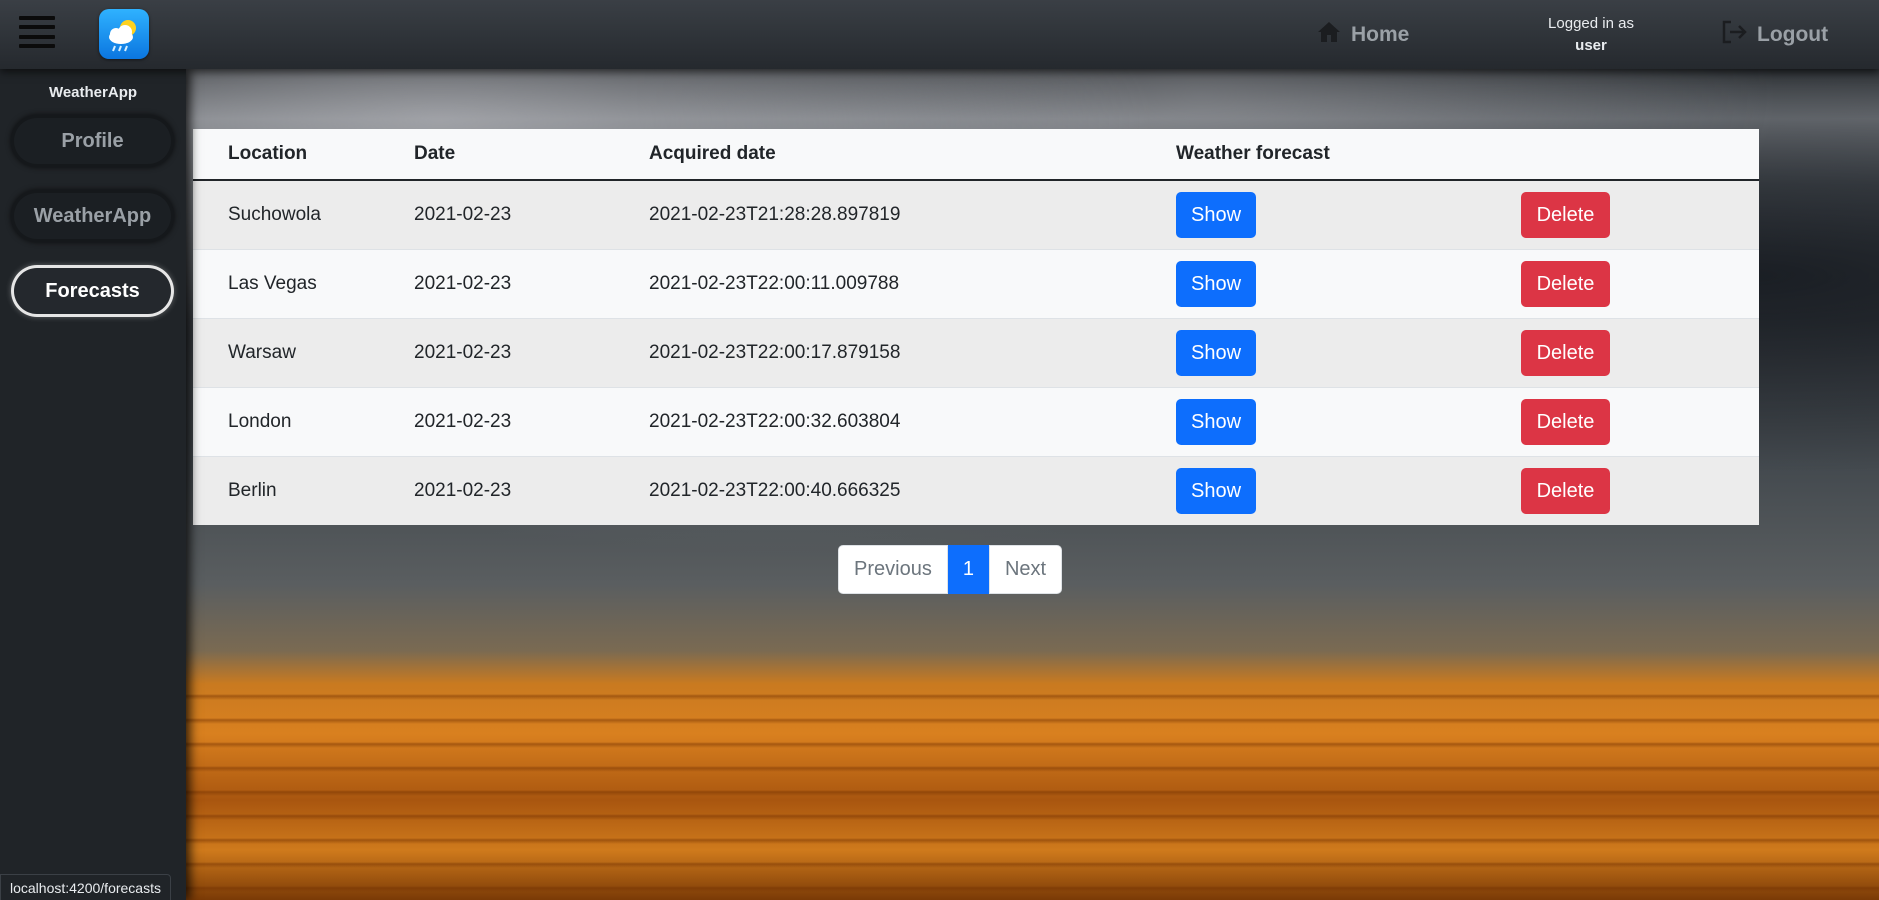 Image resolution: width=1879 pixels, height=900 pixels. What do you see at coordinates (93, 484) in the screenshot?
I see `sidebar: WeatherApp Profile WeatherApp Forecasts` at bounding box center [93, 484].